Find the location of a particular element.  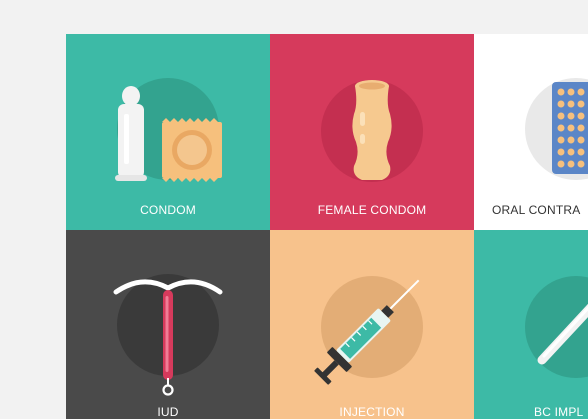

female-condom-icon is located at coordinates (372, 131).